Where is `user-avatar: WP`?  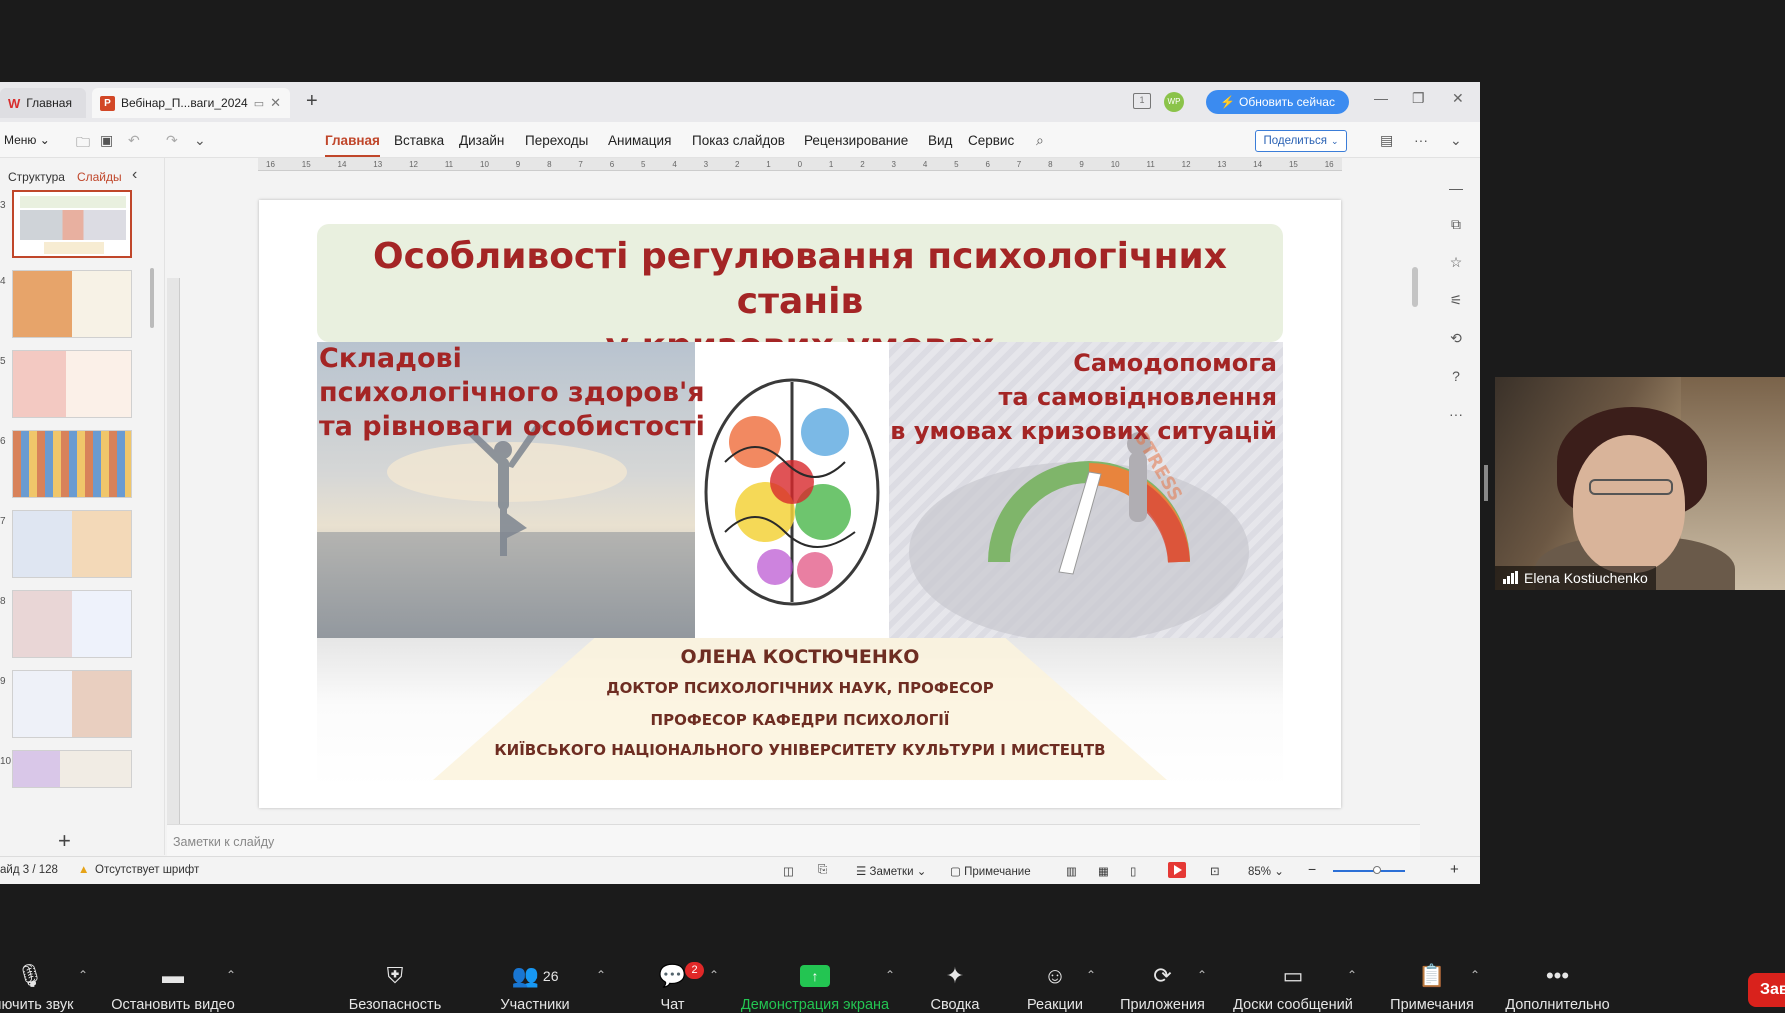 user-avatar: WP is located at coordinates (1174, 102).